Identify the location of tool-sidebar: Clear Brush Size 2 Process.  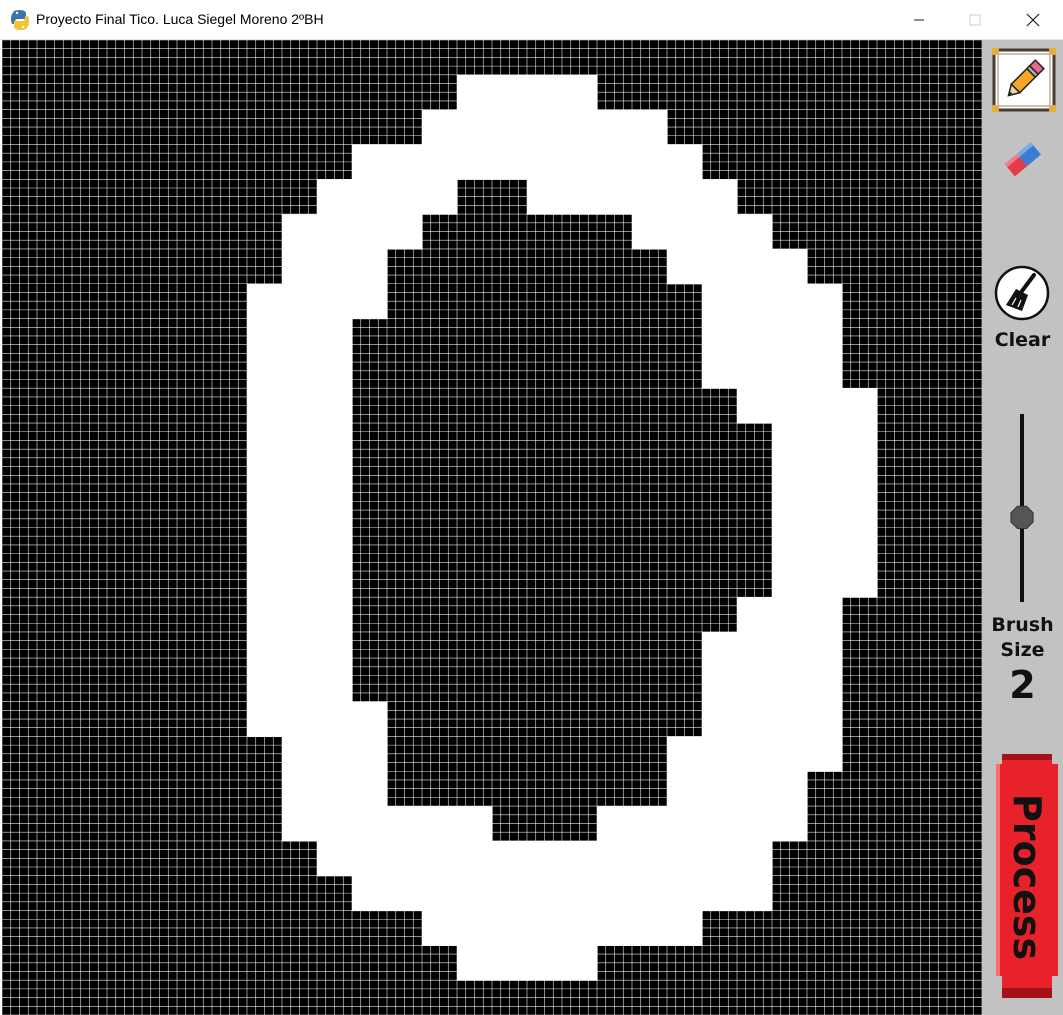
(1022, 527).